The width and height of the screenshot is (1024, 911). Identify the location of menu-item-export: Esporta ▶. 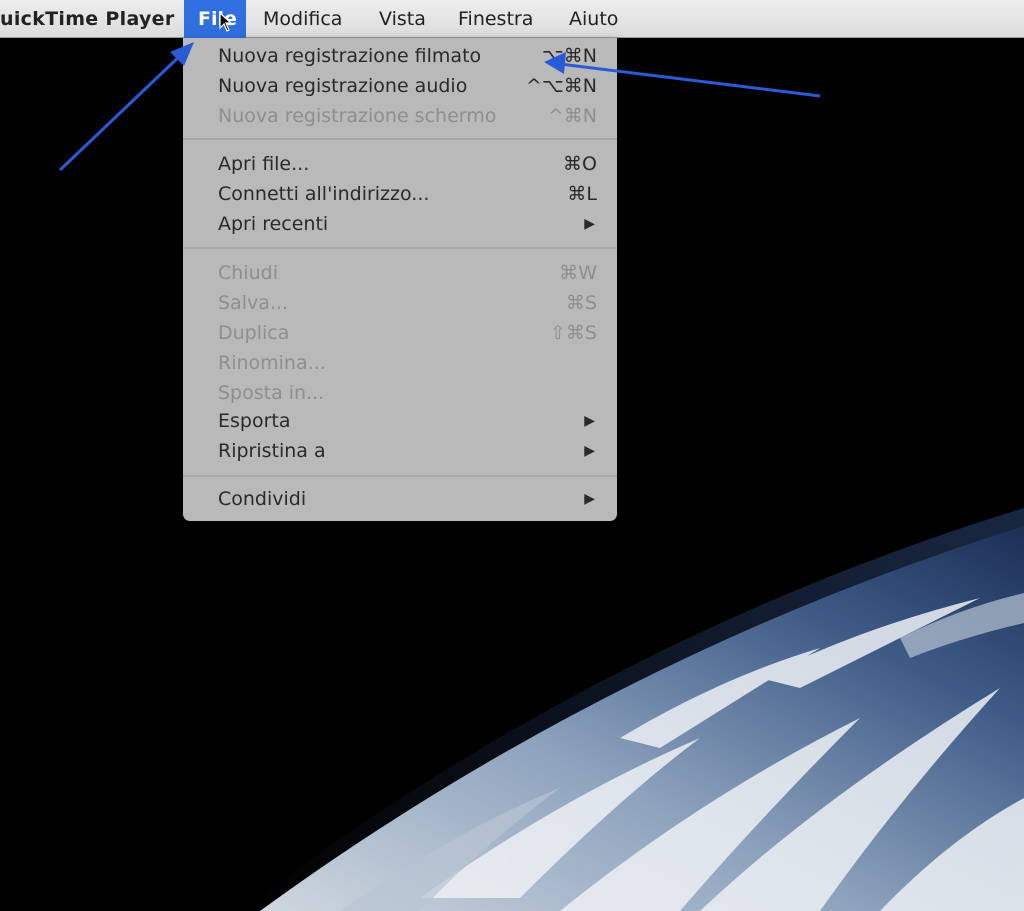
(400, 421).